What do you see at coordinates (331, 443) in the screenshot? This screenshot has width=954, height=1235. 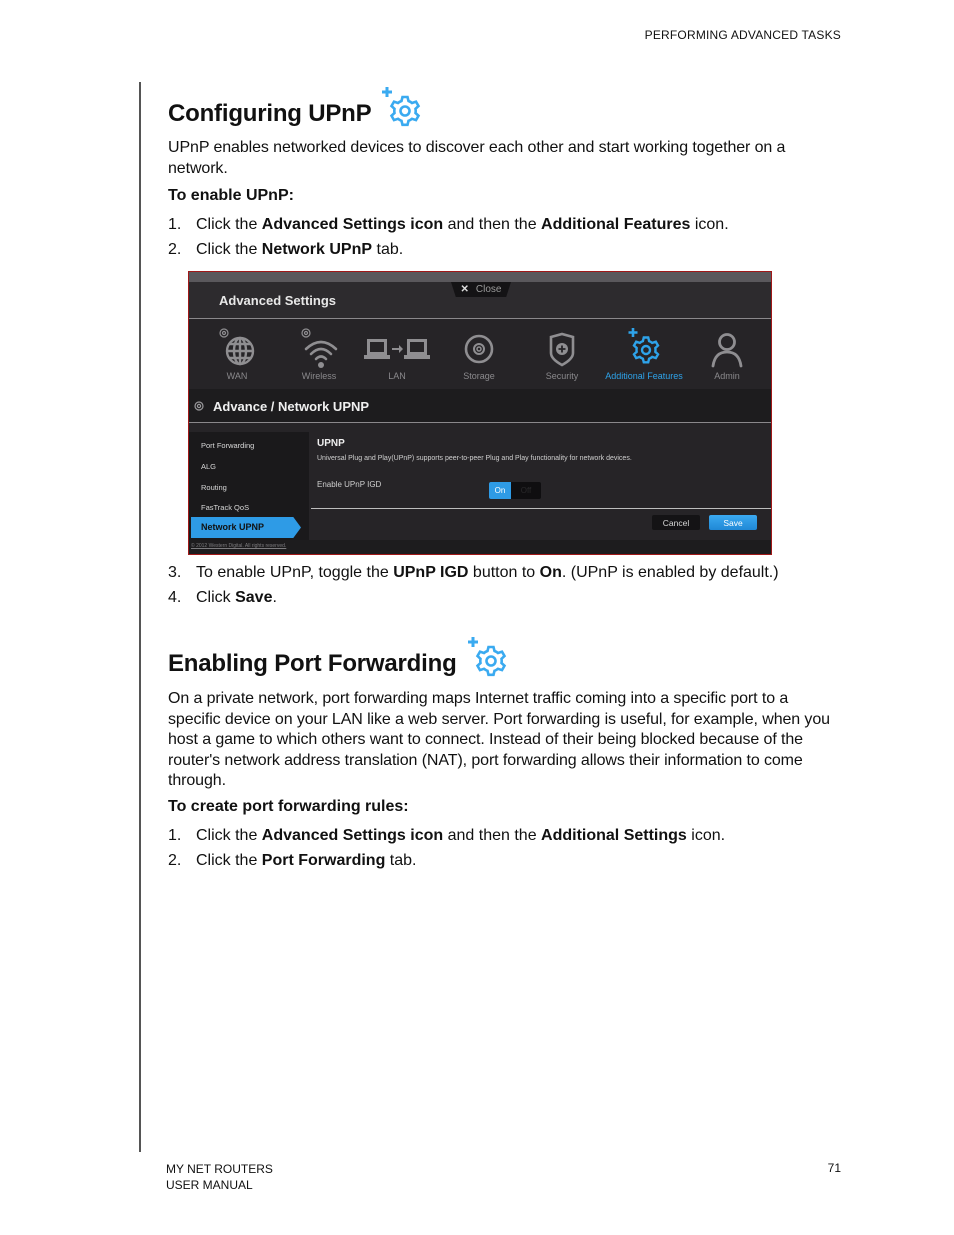 I see `panel-title: UPNP` at bounding box center [331, 443].